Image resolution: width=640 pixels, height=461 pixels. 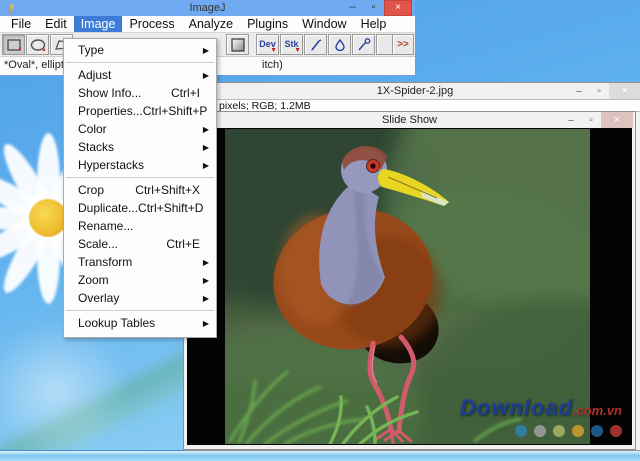 I want to click on menu-item-show-info: Show Info... Ctrl+I, so click(x=140, y=93).